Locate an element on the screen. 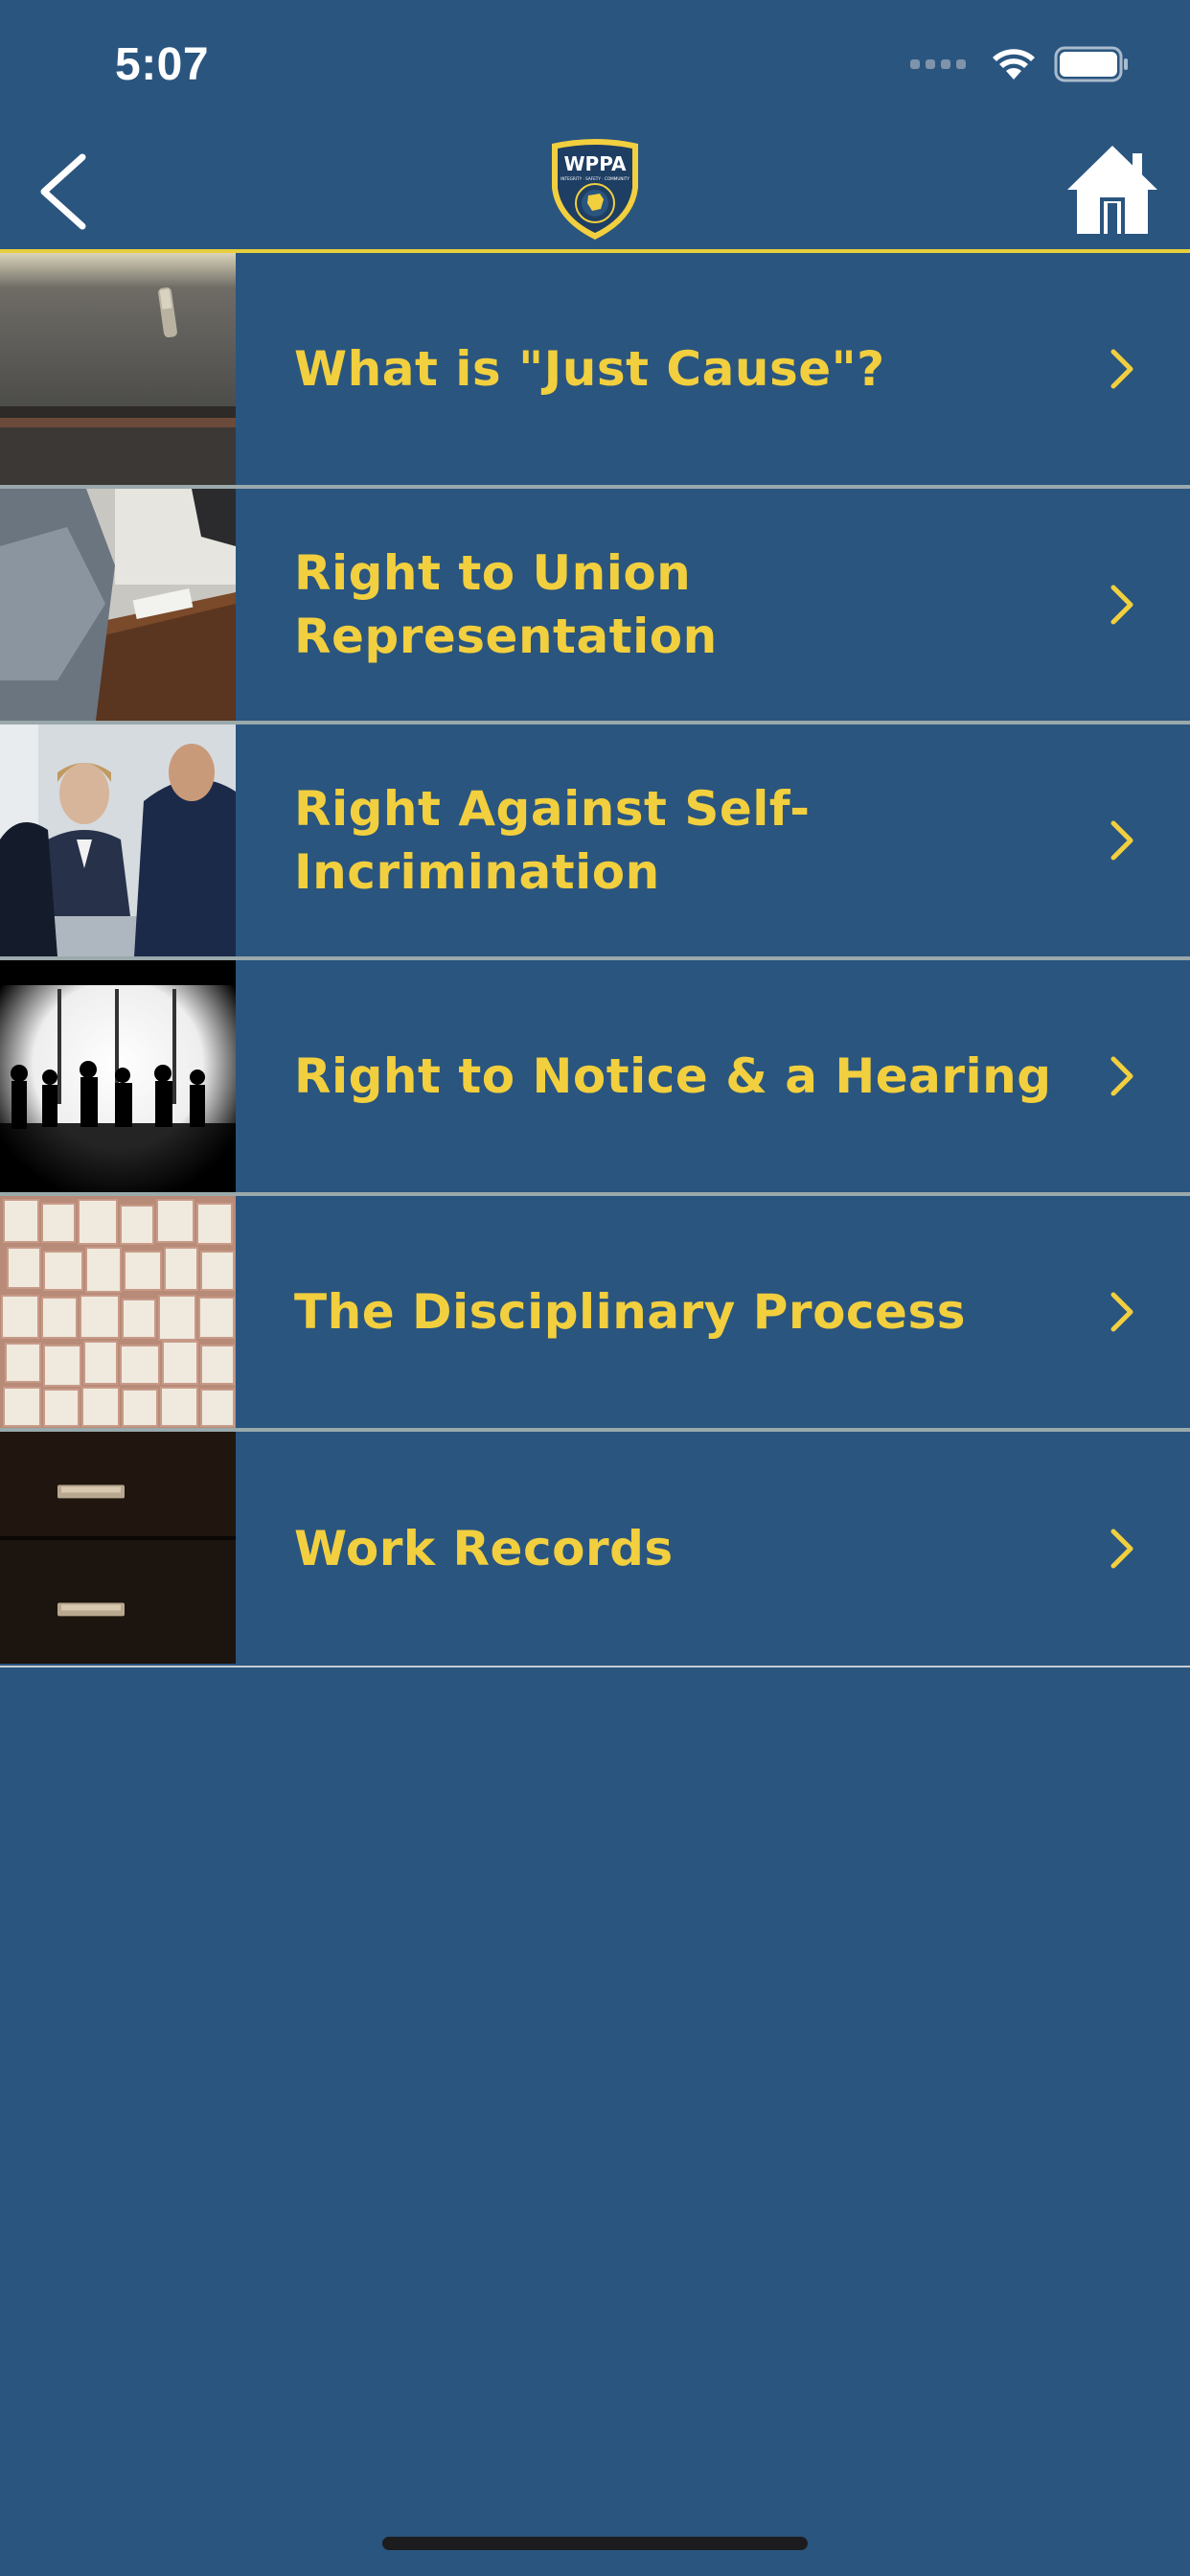  book-pages-photo is located at coordinates (118, 1312).